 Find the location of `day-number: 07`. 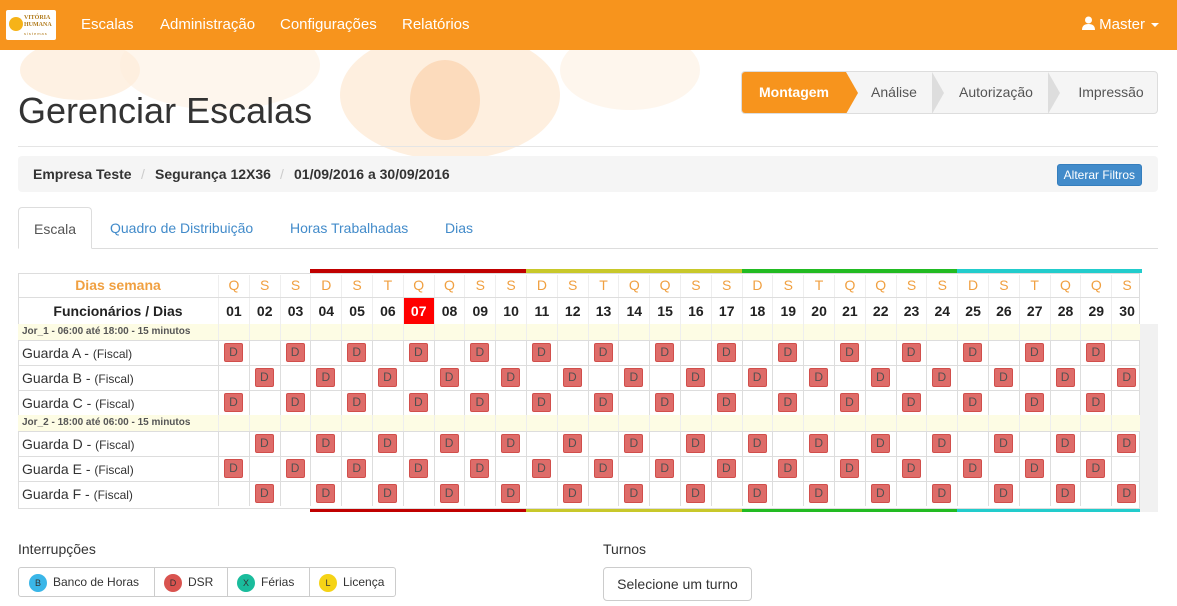

day-number: 07 is located at coordinates (418, 311).